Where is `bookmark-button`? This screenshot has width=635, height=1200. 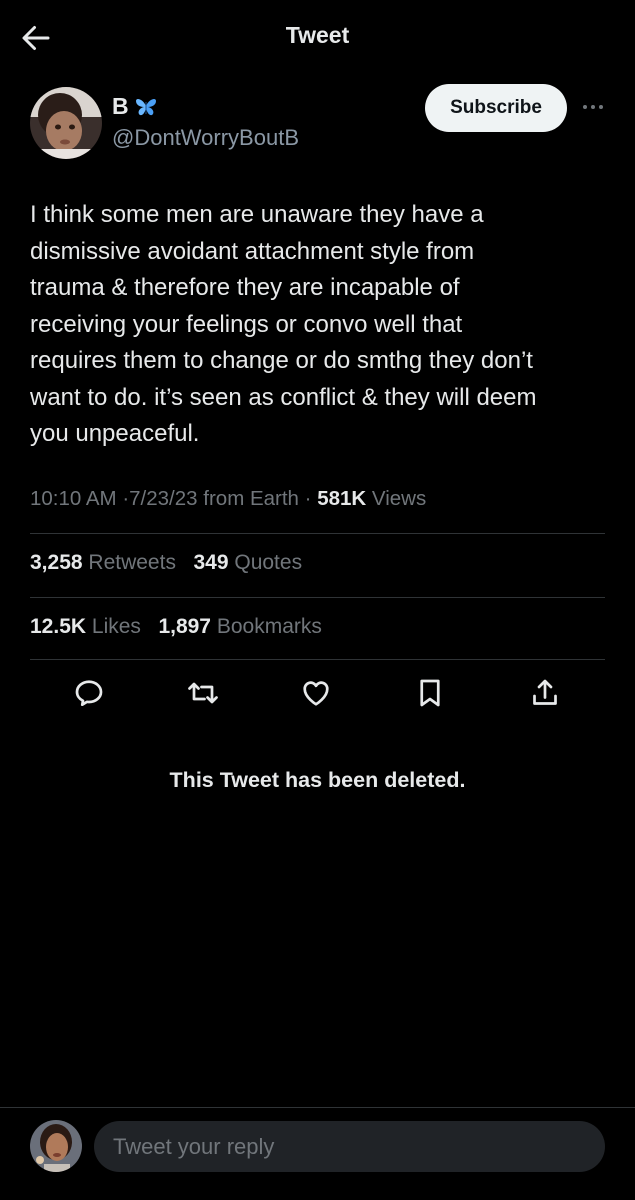 bookmark-button is located at coordinates (430, 693).